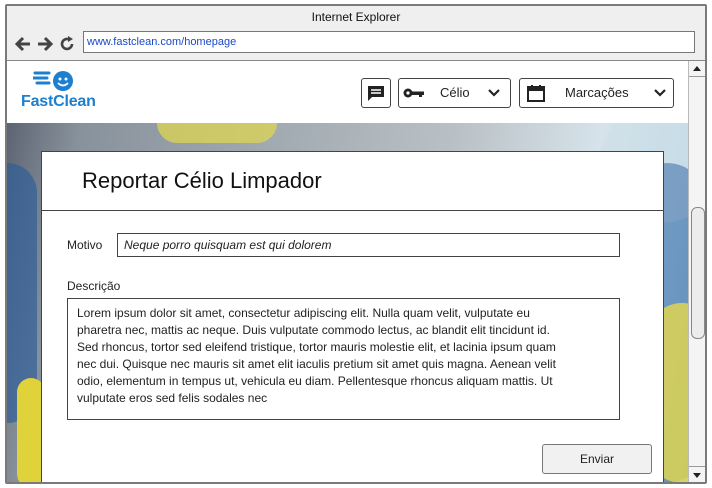 Image resolution: width=712 pixels, height=488 pixels. I want to click on scroll-down-button, so click(697, 474).